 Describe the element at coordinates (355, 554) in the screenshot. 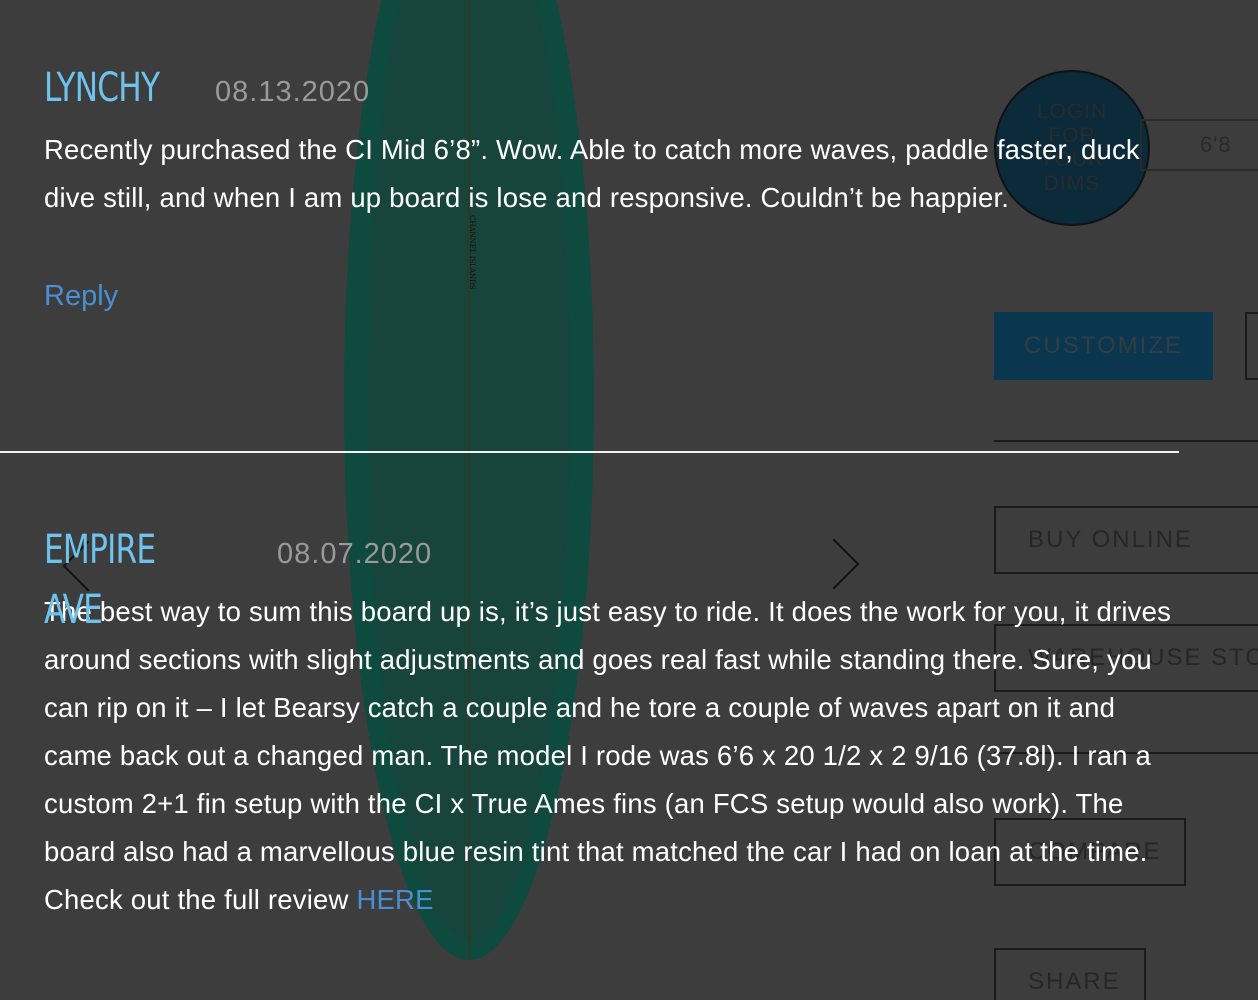

I see `review-date: 08.07.2020` at that location.